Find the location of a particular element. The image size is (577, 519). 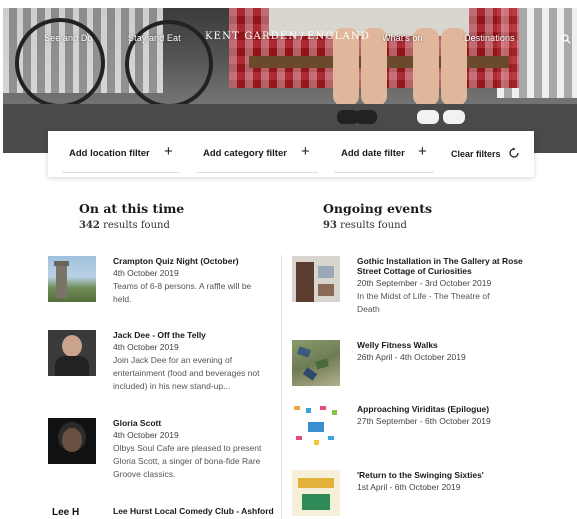

event-description-line: Join Jack Dee for an evening of is located at coordinates (173, 360).